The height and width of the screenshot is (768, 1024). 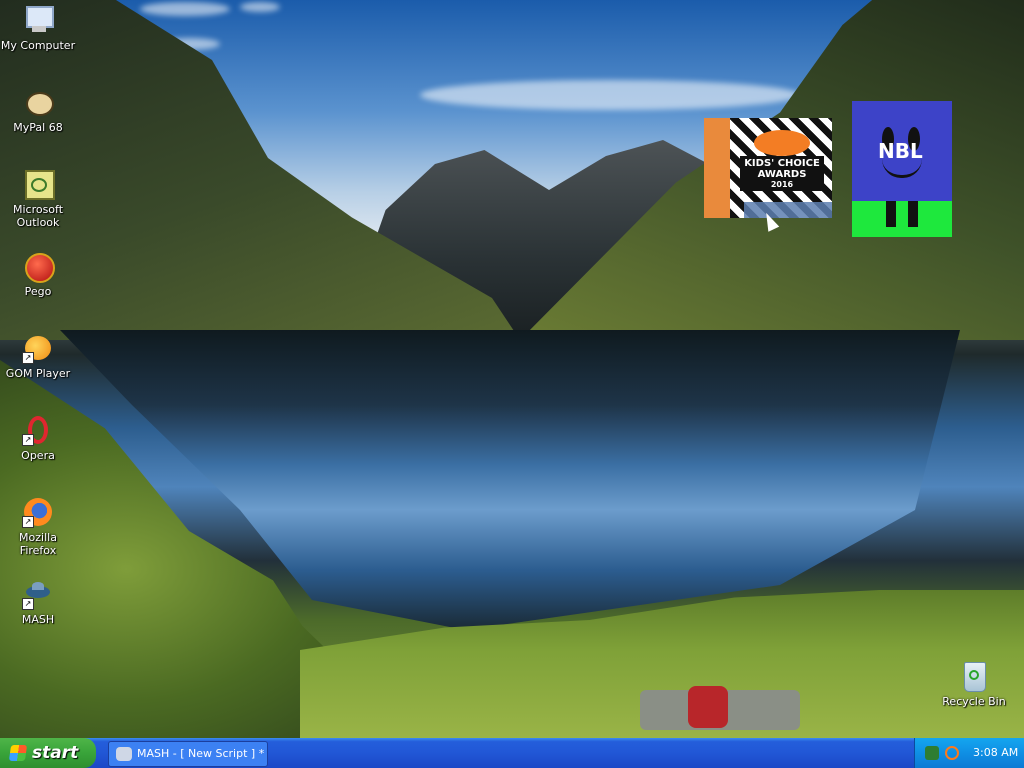 I want to click on outlook-icon, so click(x=38, y=184).